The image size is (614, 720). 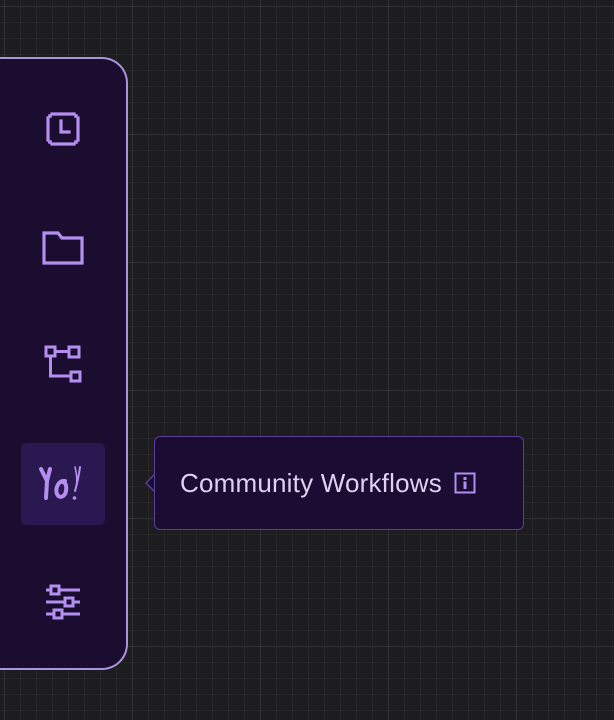 What do you see at coordinates (465, 483) in the screenshot?
I see `info-icon` at bounding box center [465, 483].